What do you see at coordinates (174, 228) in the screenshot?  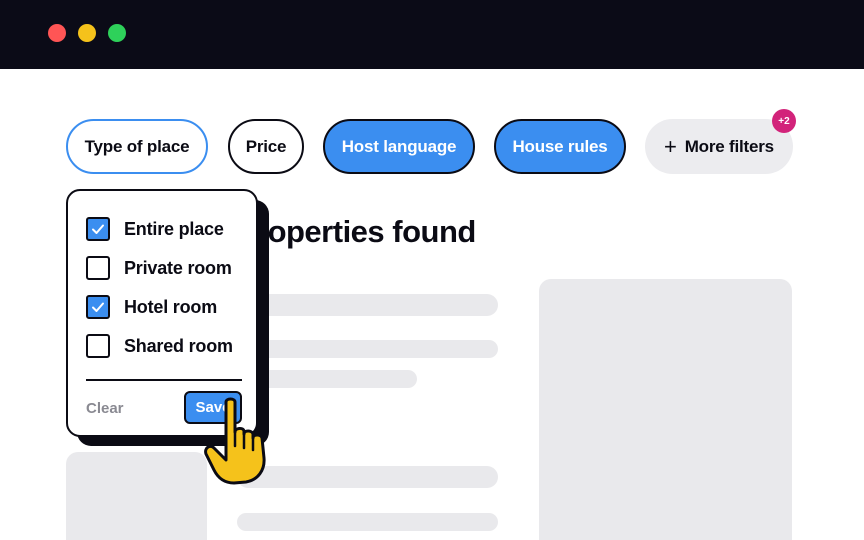 I see `option-label: Entire place` at bounding box center [174, 228].